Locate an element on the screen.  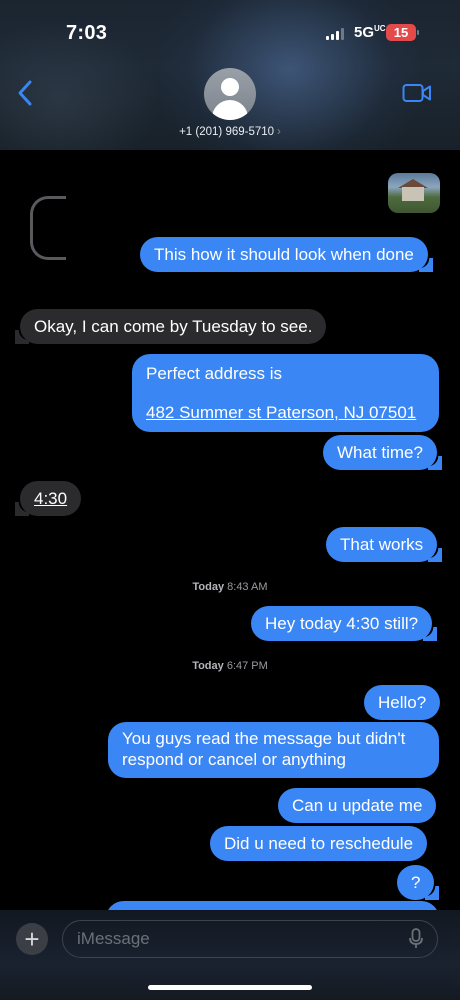
message-bubble-incoming: Okay, I can come by Tuesday to see. is located at coordinates (170, 326).